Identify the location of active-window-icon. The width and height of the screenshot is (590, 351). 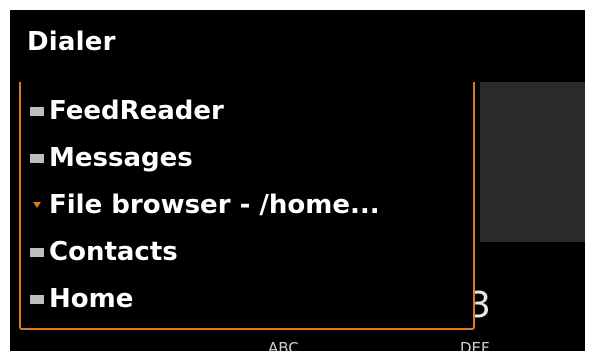
(37, 205).